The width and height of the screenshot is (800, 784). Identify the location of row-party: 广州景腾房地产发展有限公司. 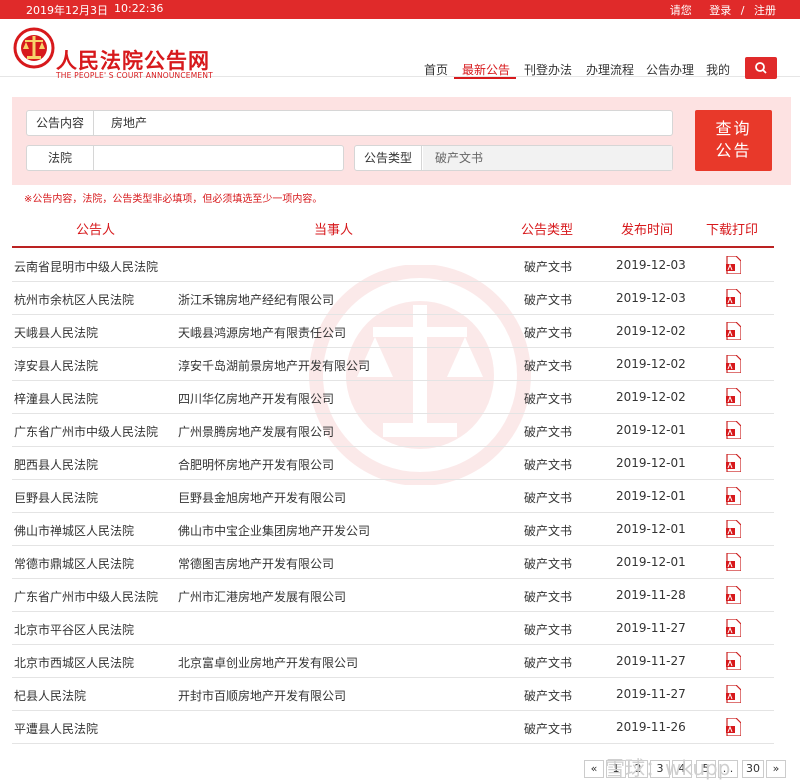
(256, 431).